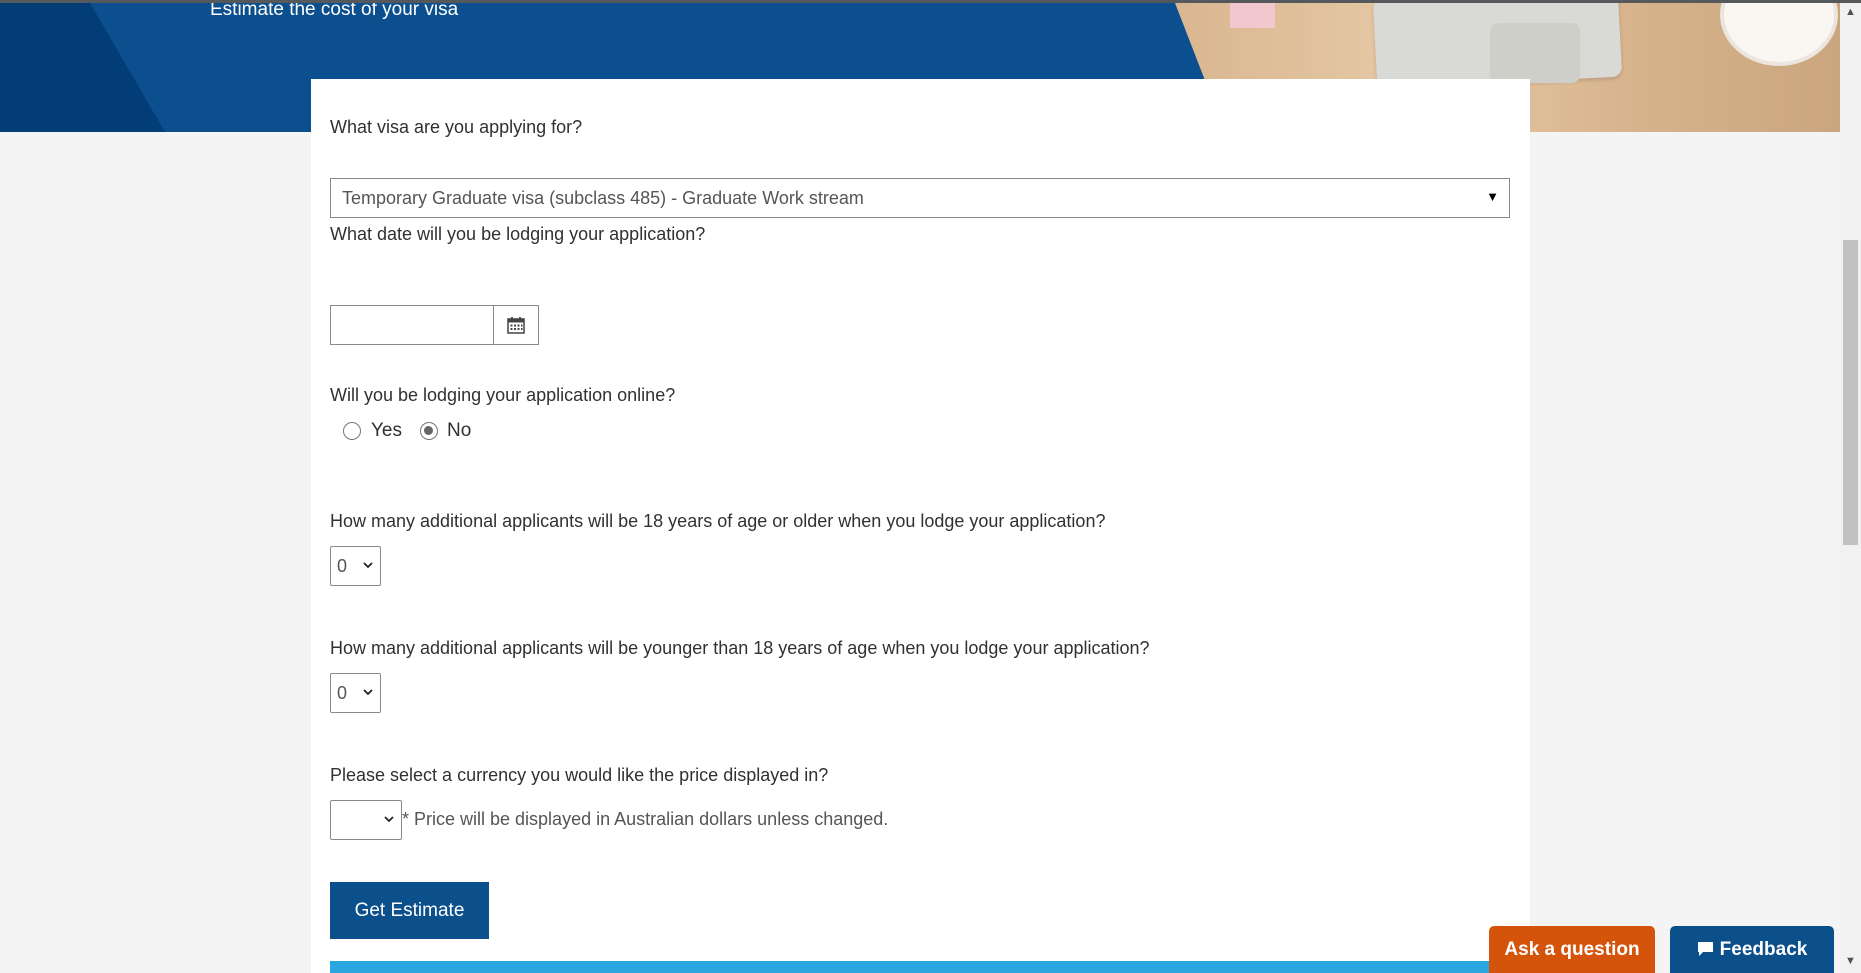  What do you see at coordinates (342, 693) in the screenshot?
I see `children-count-value: 0` at bounding box center [342, 693].